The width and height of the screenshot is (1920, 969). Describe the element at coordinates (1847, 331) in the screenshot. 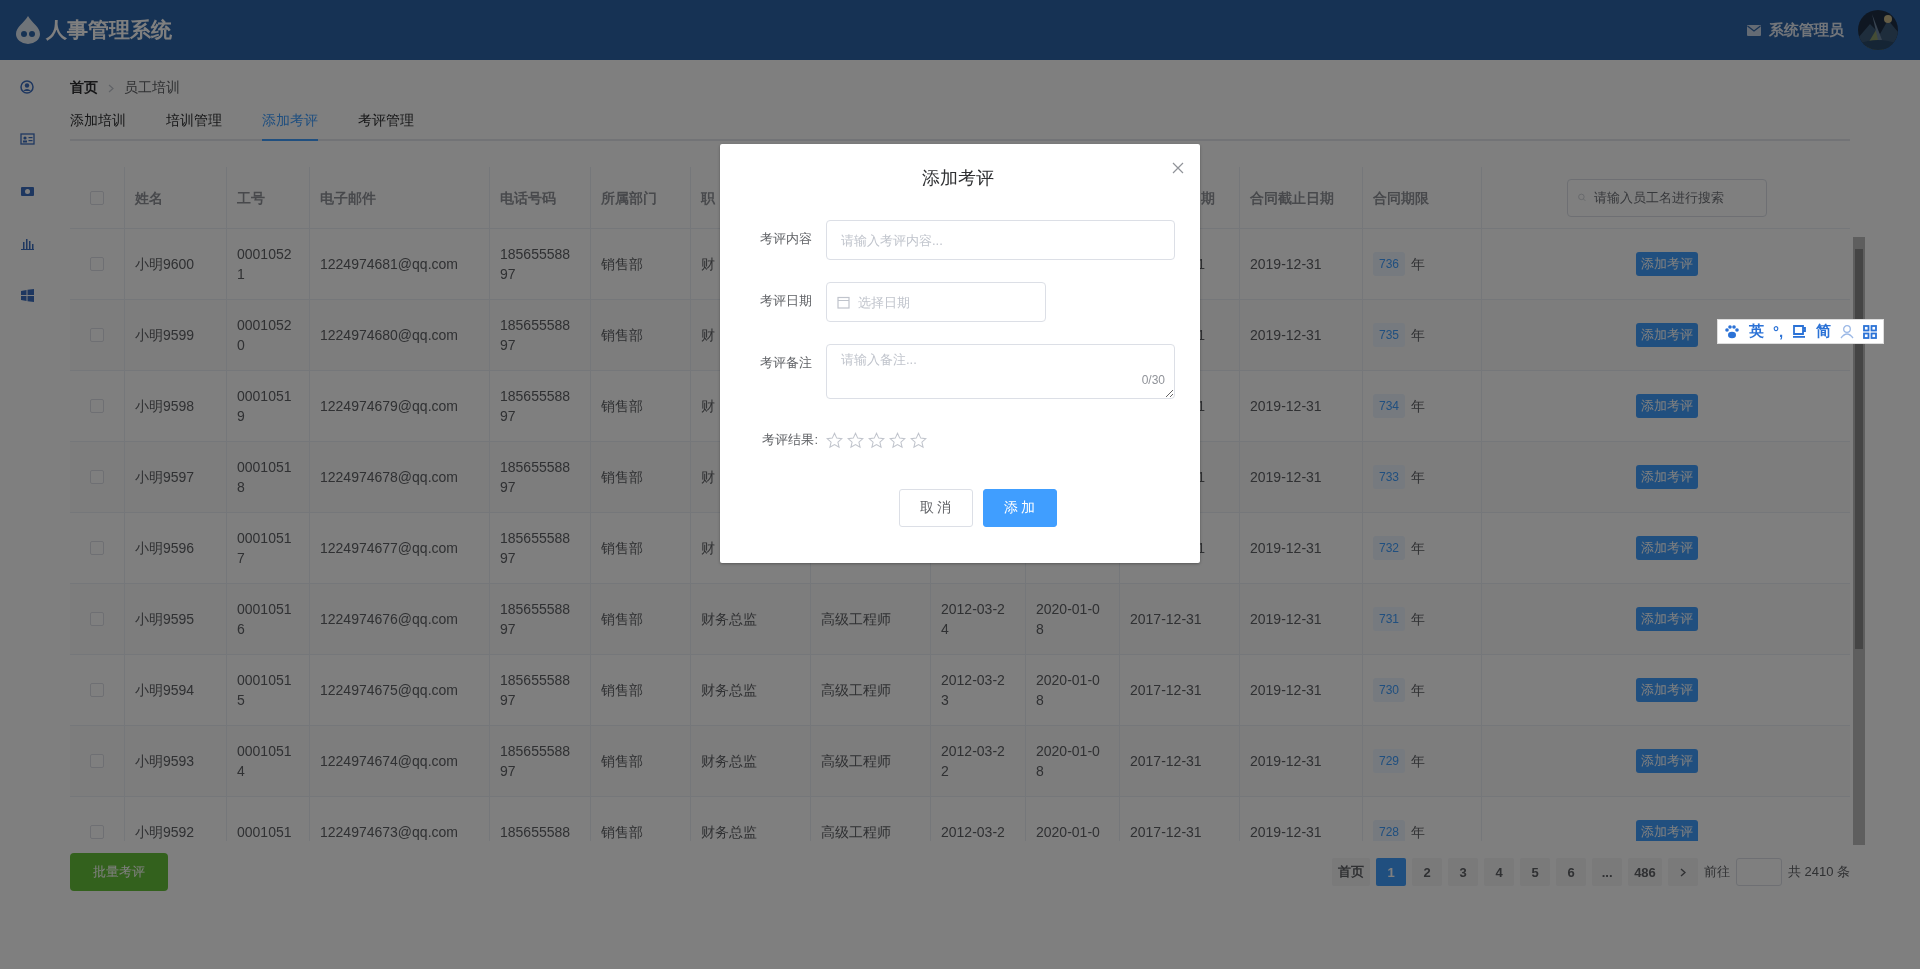

I see `person-icon` at that location.